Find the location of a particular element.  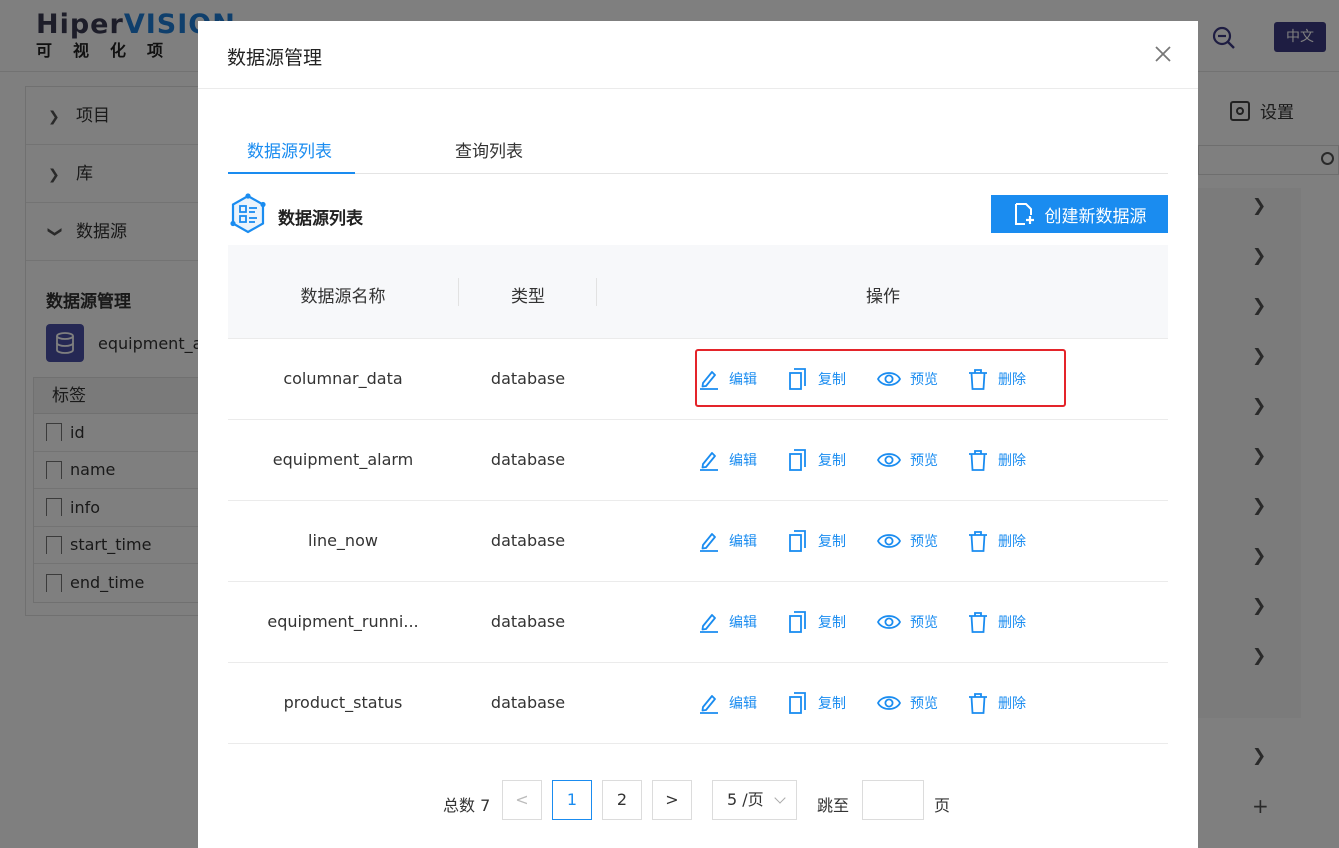

section-title: 数据源列表 is located at coordinates (320, 219).